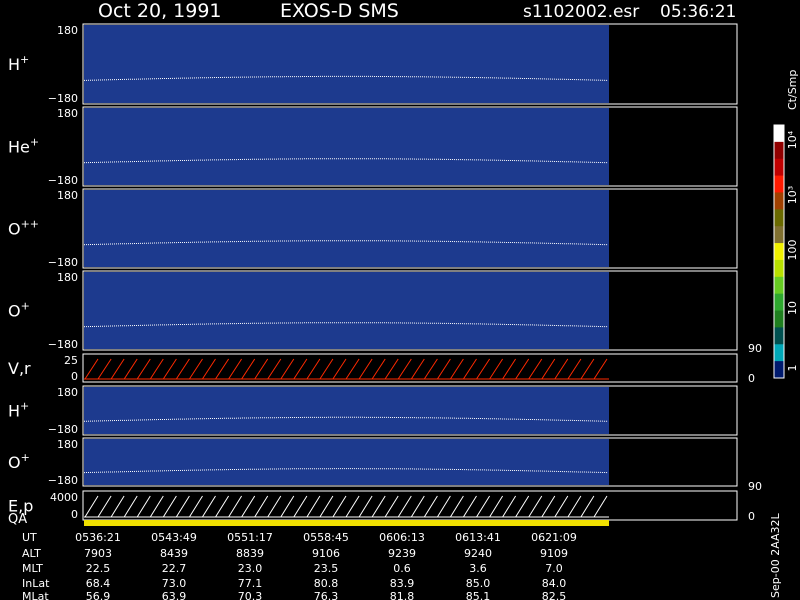 The width and height of the screenshot is (800, 600). Describe the element at coordinates (792, 368) in the screenshot. I see `colorbar-tick: 1` at that location.